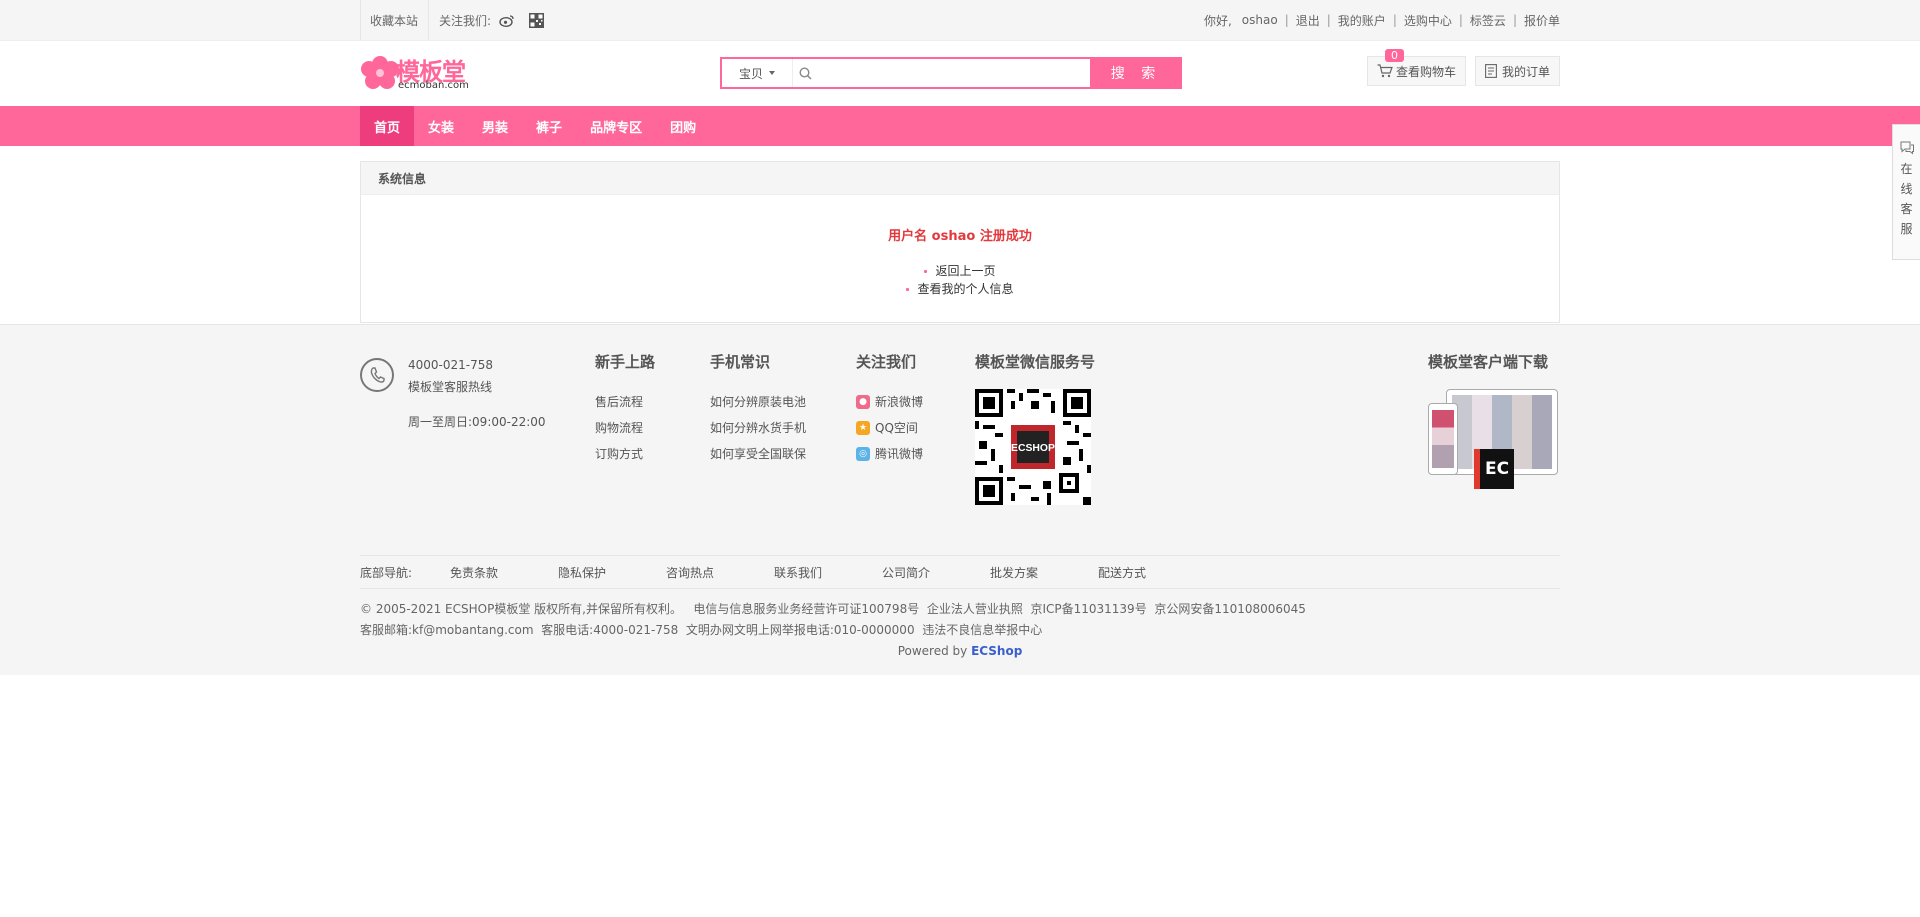 This screenshot has height=917, width=1920. Describe the element at coordinates (863, 454) in the screenshot. I see `tencent-weibo-icon: ◎` at that location.